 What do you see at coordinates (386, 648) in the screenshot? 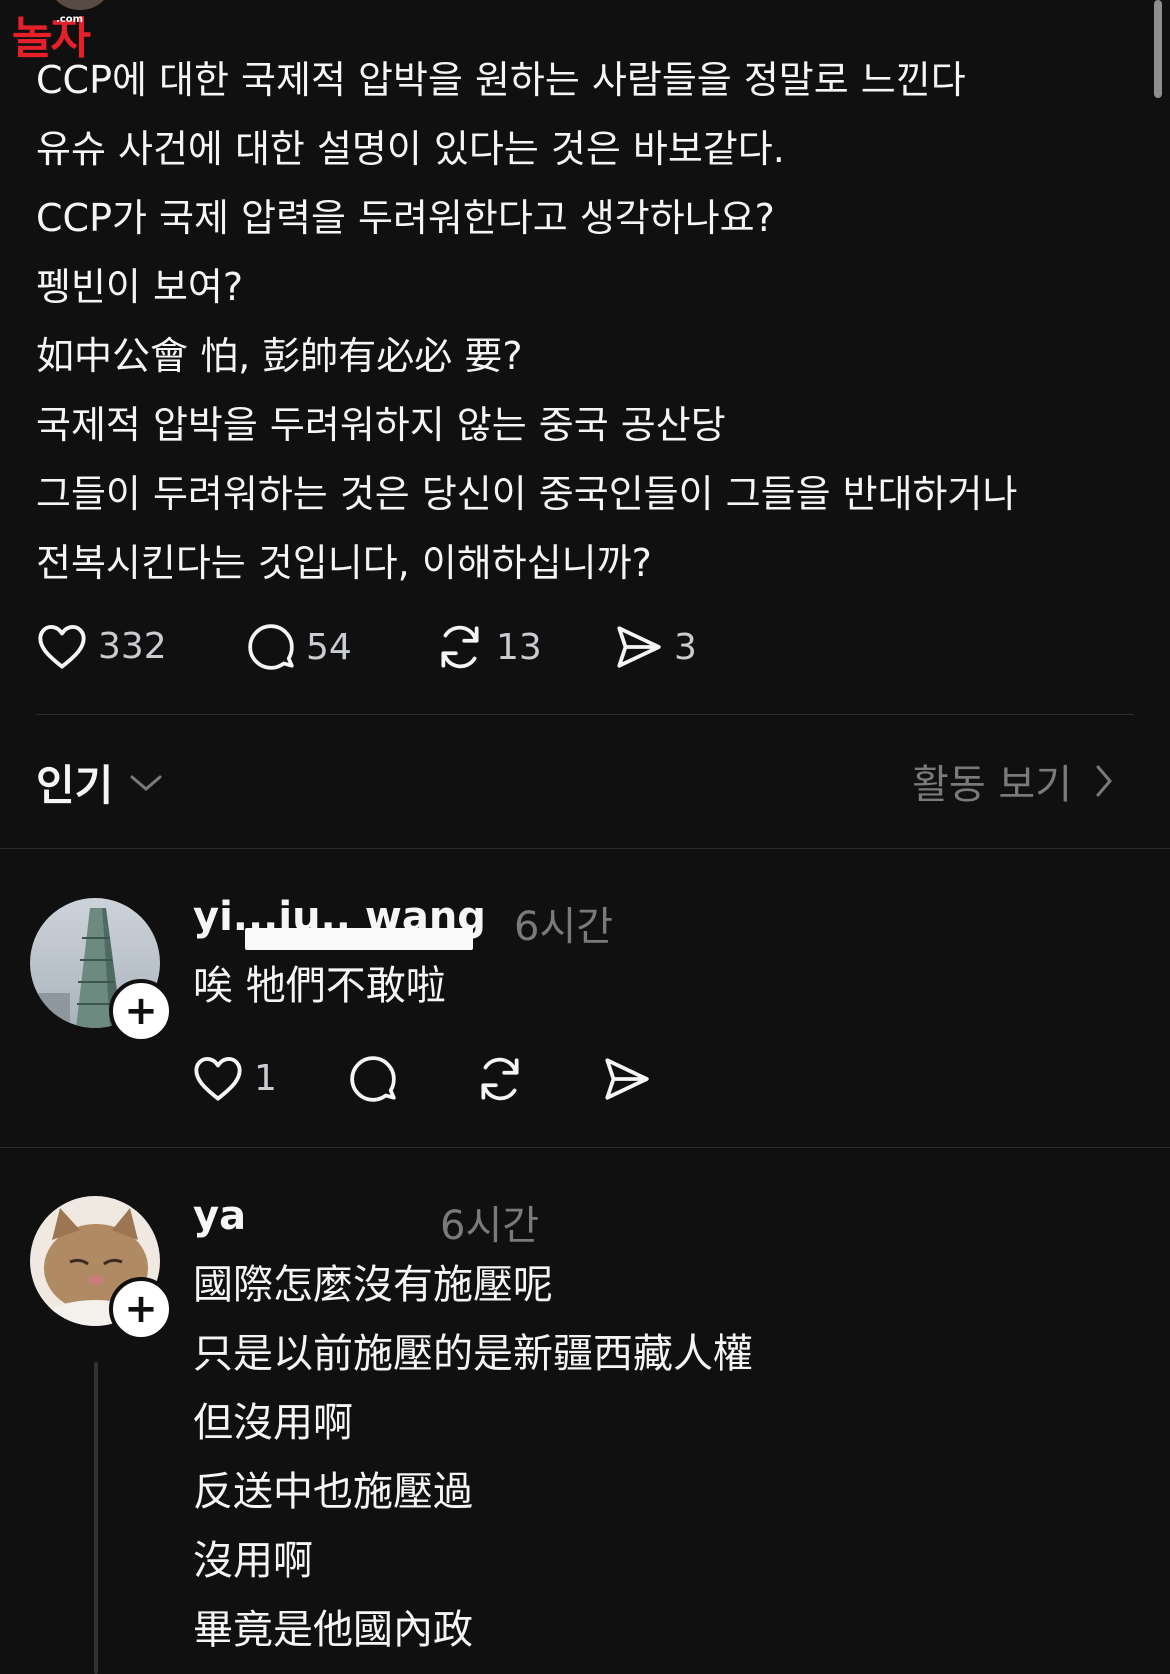
I see `post-action-bar: 332 54 13 3` at bounding box center [386, 648].